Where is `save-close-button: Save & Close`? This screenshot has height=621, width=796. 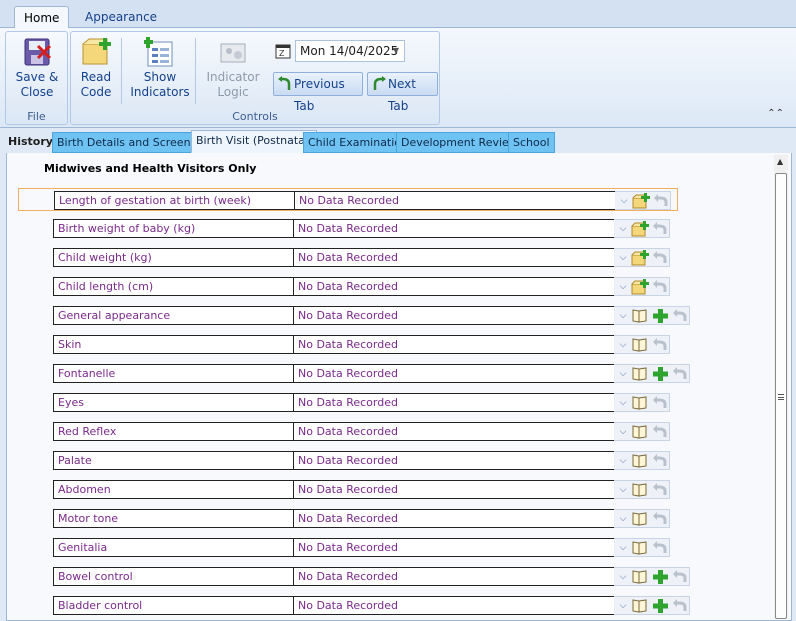
save-close-button: Save & Close is located at coordinates (37, 68).